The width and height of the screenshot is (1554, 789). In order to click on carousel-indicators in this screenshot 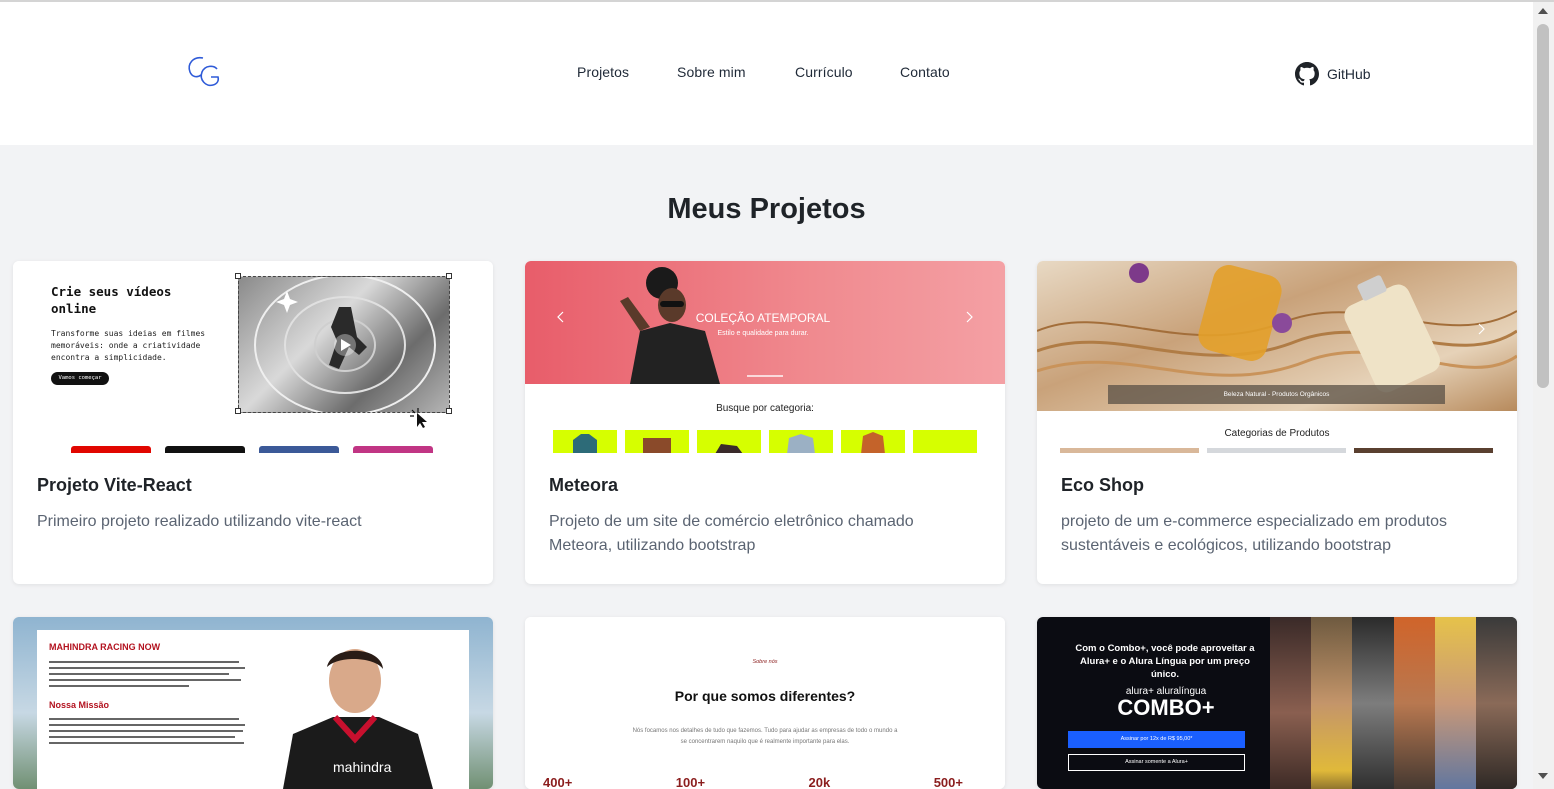, I will do `click(765, 376)`.